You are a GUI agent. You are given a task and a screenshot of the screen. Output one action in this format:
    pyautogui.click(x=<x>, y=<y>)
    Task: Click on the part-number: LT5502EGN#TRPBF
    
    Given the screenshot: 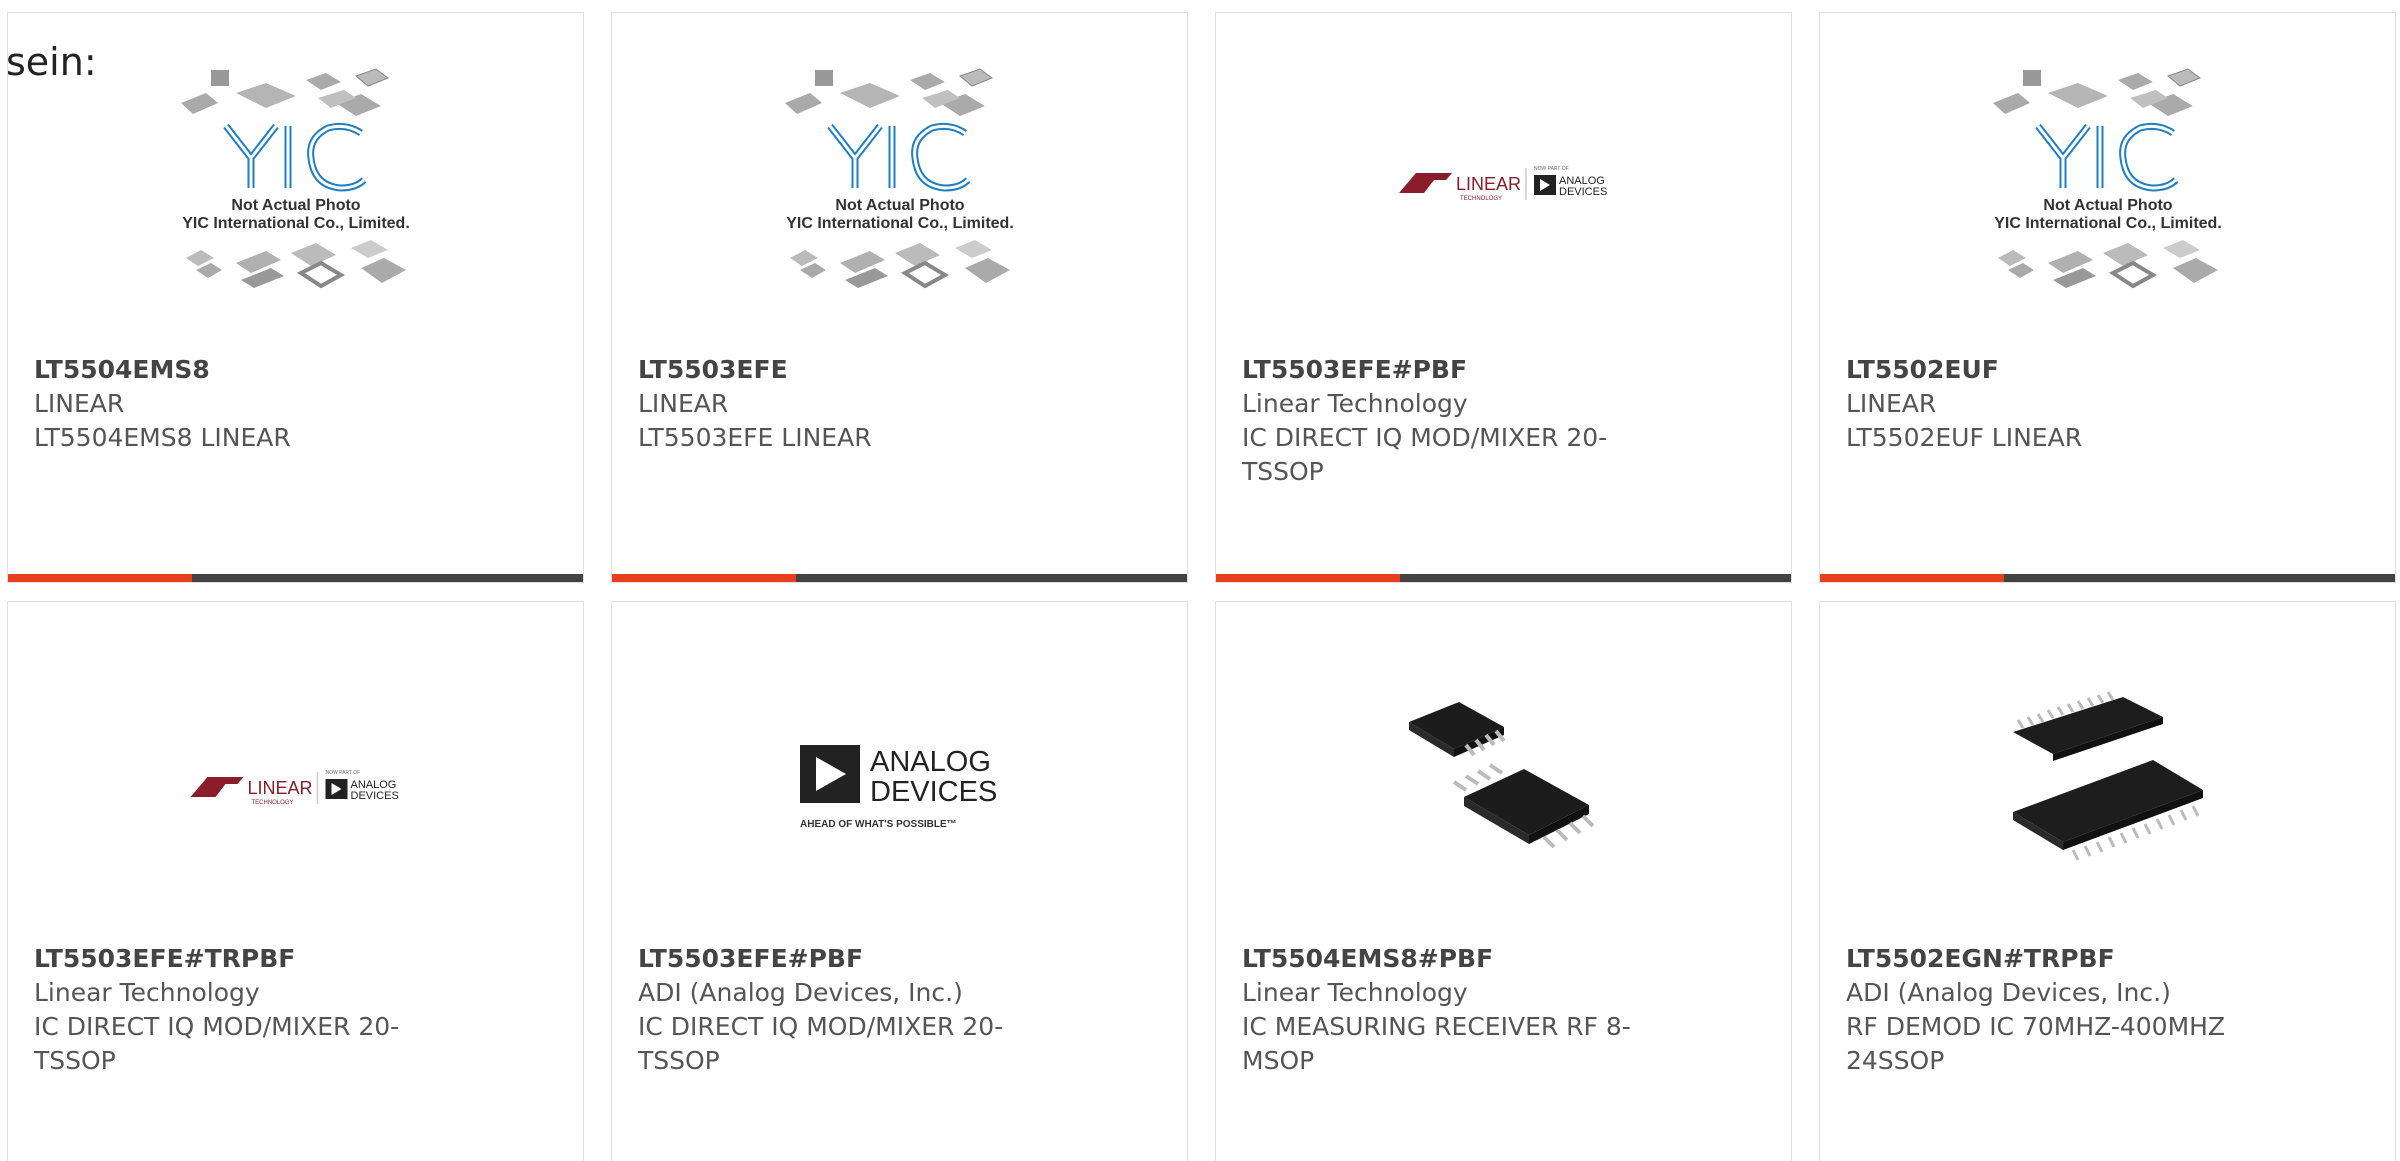 What is the action you would take?
    pyautogui.click(x=2046, y=959)
    